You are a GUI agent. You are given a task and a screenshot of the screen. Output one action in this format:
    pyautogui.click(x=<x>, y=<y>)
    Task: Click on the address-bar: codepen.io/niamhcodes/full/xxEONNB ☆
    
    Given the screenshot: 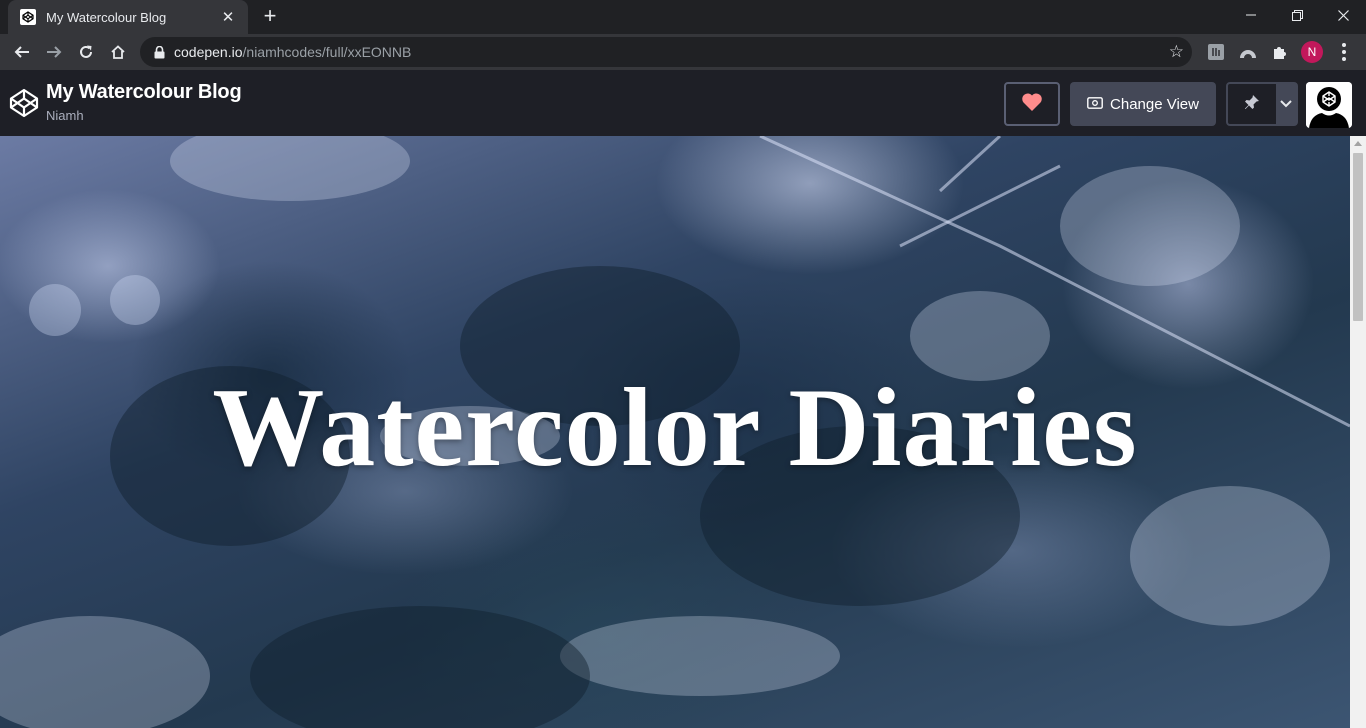 What is the action you would take?
    pyautogui.click(x=666, y=52)
    